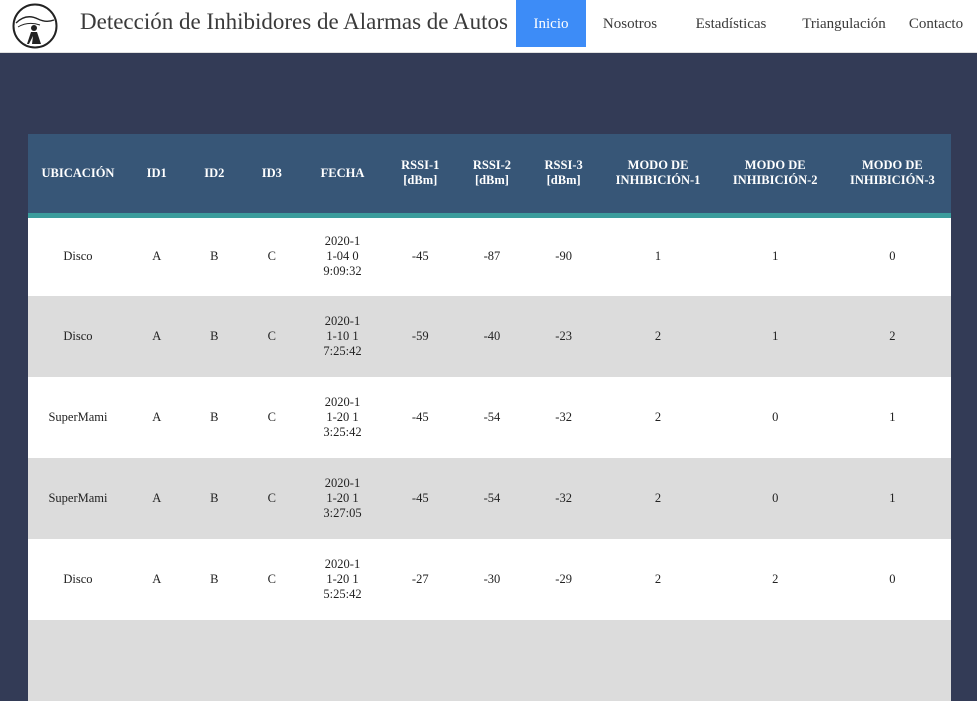 This screenshot has height=701, width=977. I want to click on table-cell: 2020-11-20 13:25:42, so click(343, 417).